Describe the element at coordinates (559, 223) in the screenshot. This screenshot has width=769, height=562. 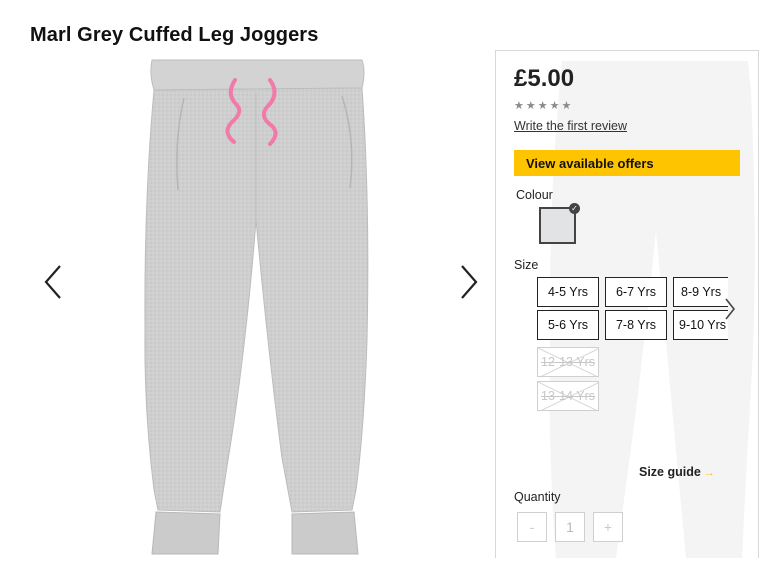
I see `colour-swatch-grey: ✓` at that location.